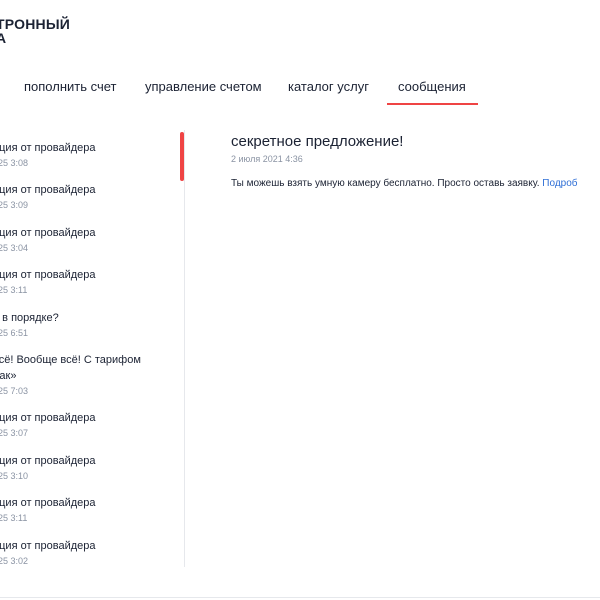 The width and height of the screenshot is (600, 600). I want to click on divider, so click(300, 597).